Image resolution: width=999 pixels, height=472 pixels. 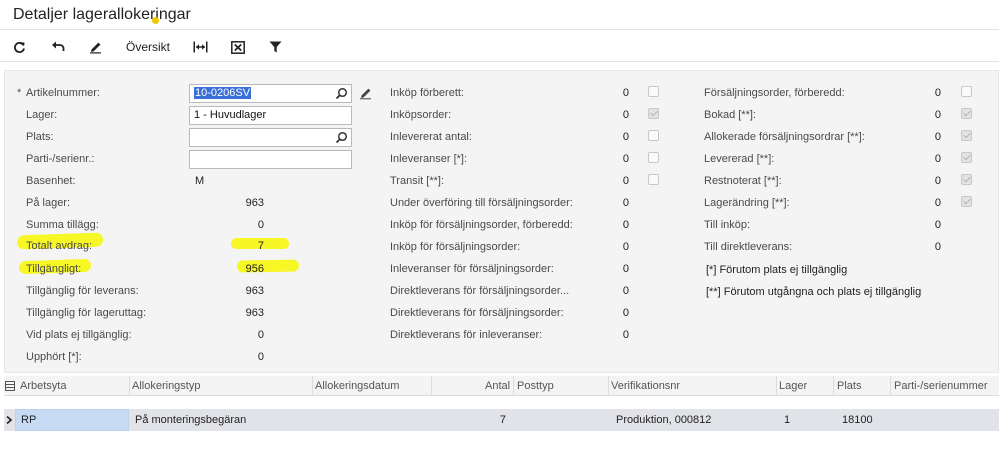 What do you see at coordinates (42, 115) in the screenshot?
I see `lager-label: Lager:` at bounding box center [42, 115].